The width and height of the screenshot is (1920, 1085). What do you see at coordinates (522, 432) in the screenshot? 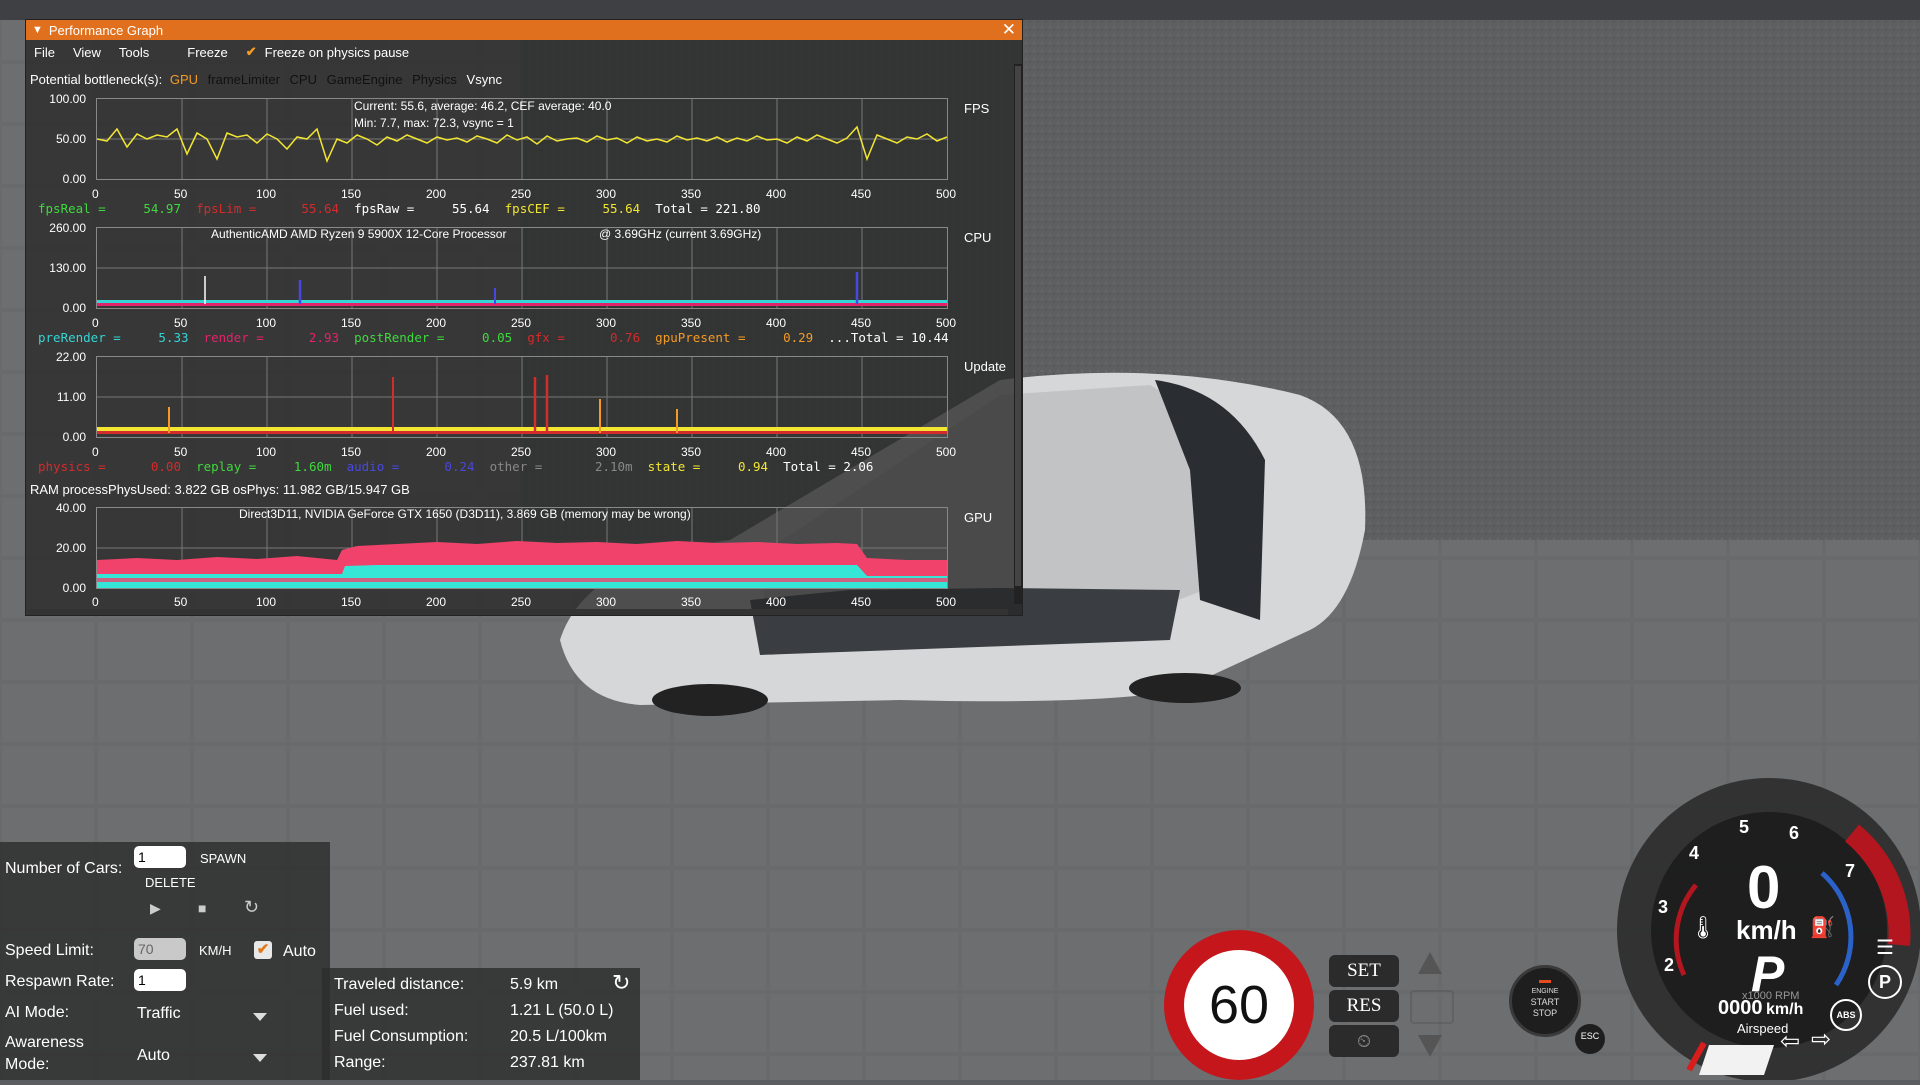
I see `update-physics-band` at bounding box center [522, 432].